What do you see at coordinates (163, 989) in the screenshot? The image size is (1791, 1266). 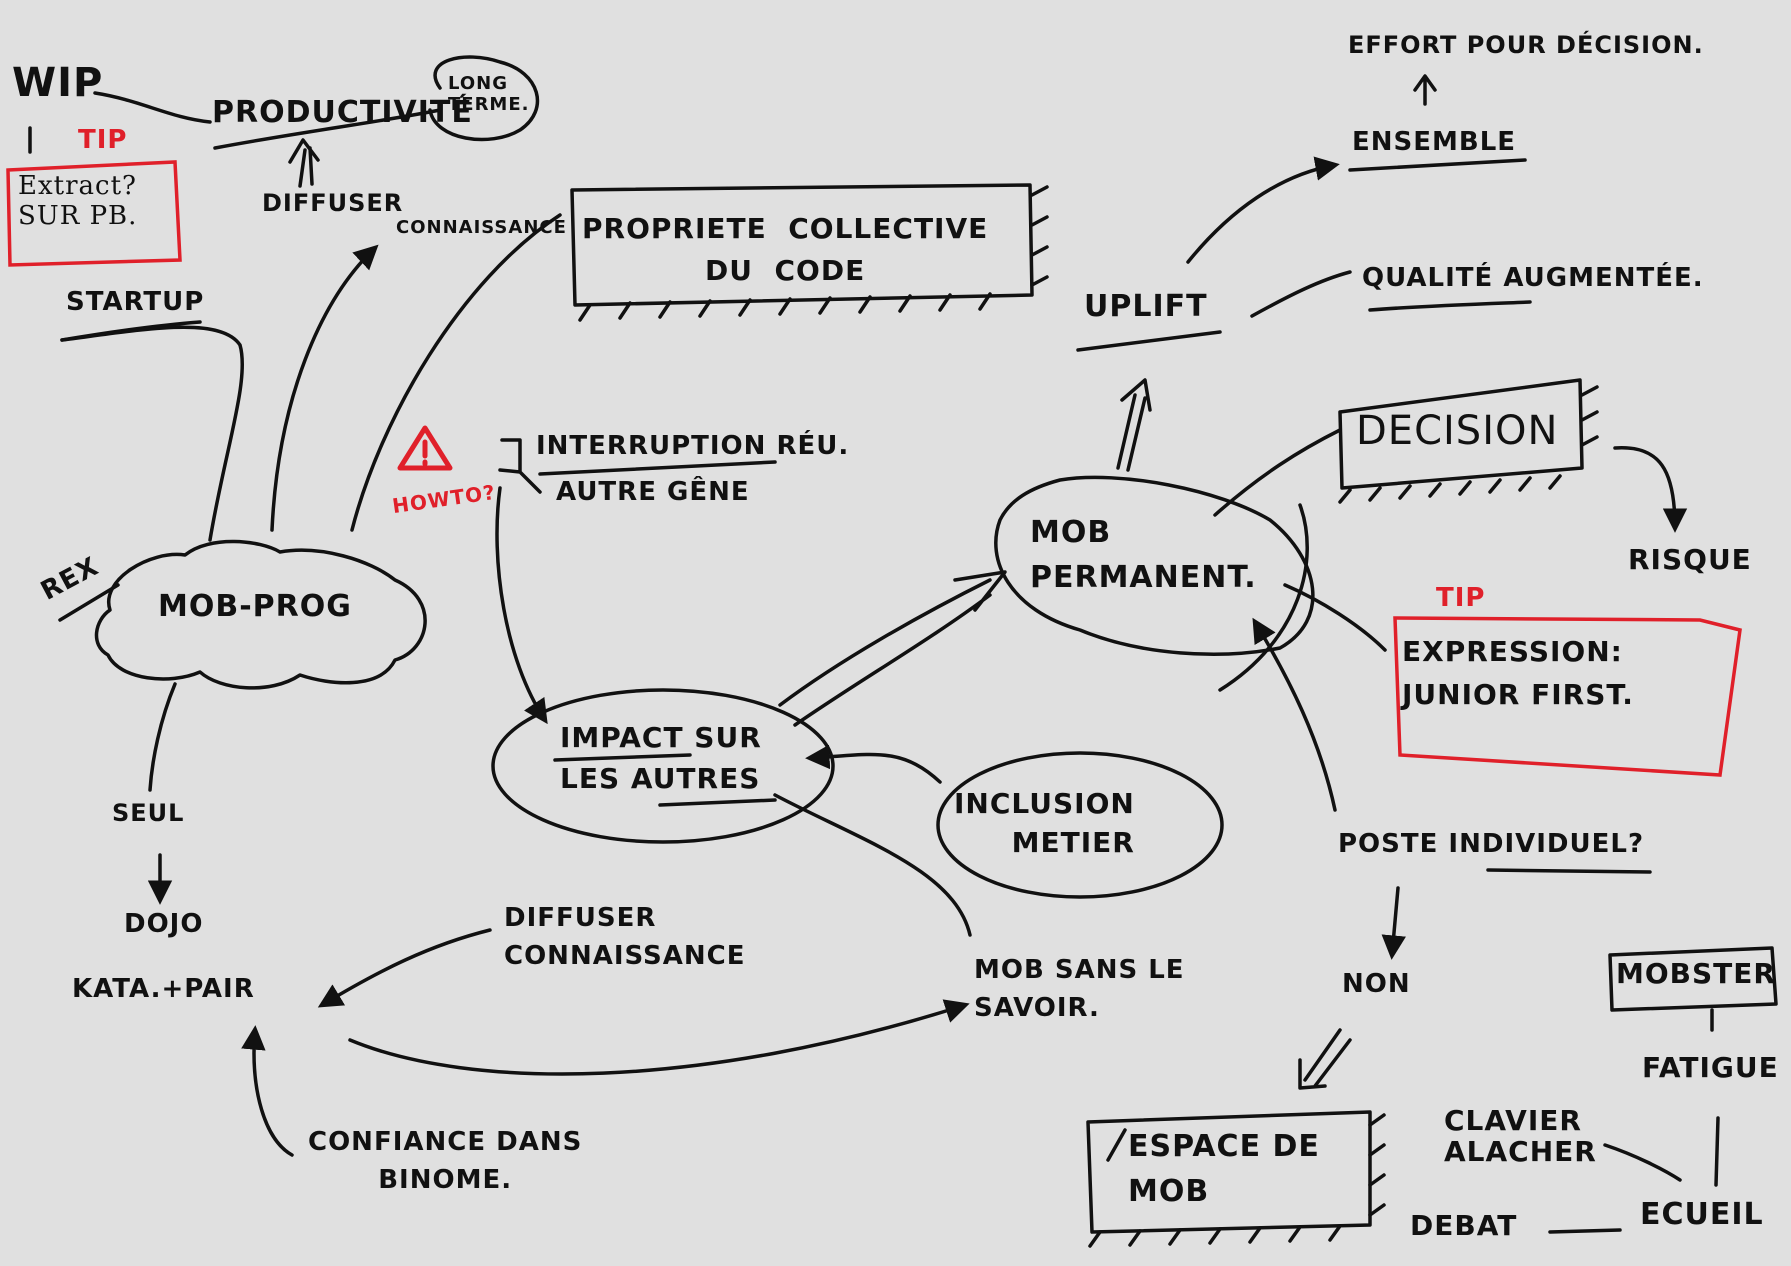 I see `kata-pair-label: KATA.+PAIR` at bounding box center [163, 989].